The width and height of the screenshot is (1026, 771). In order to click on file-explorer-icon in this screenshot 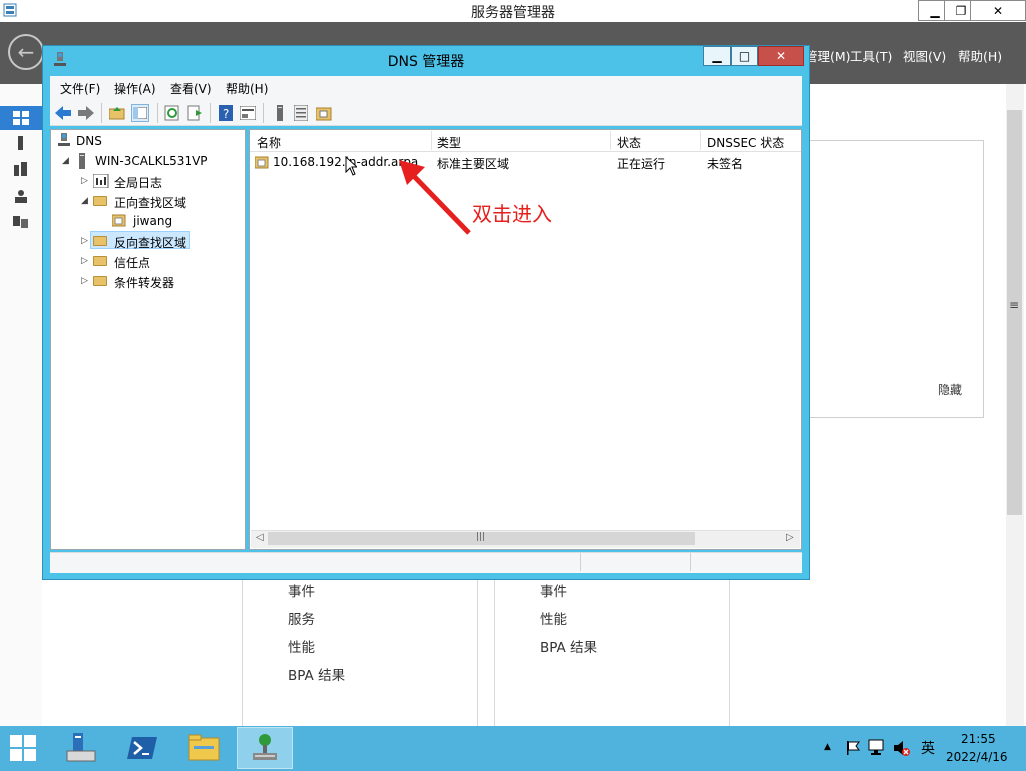, I will do `click(204, 747)`.